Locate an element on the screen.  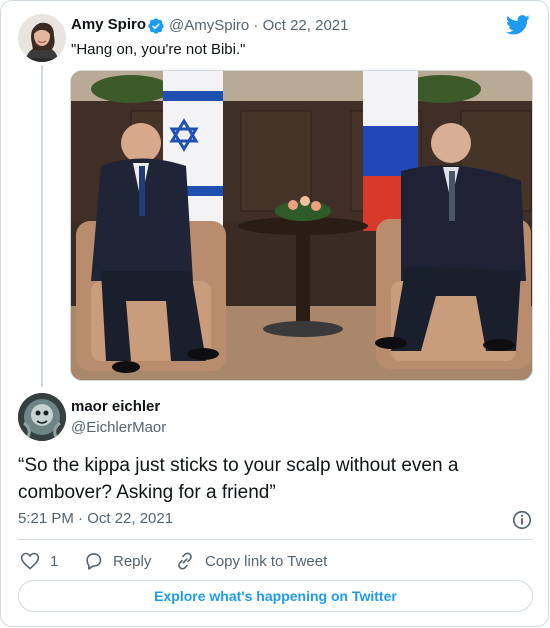
twitter-bird-icon is located at coordinates (518, 25).